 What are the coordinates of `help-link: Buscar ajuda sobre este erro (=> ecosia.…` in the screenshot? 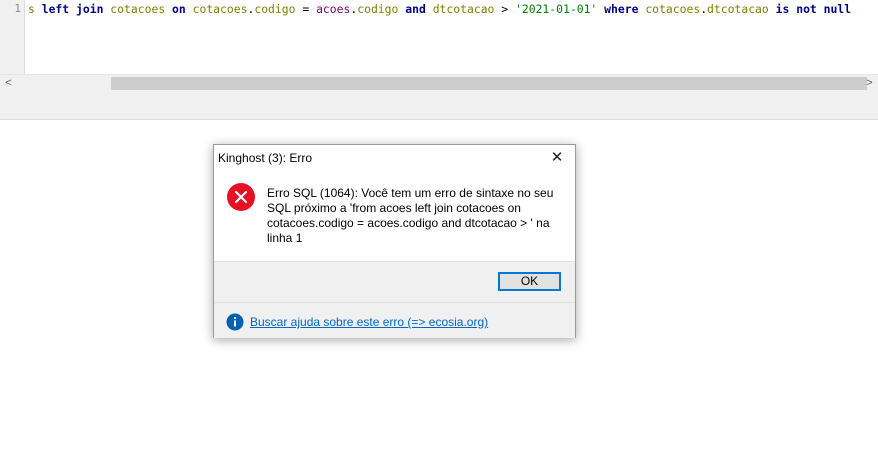 It's located at (369, 322).